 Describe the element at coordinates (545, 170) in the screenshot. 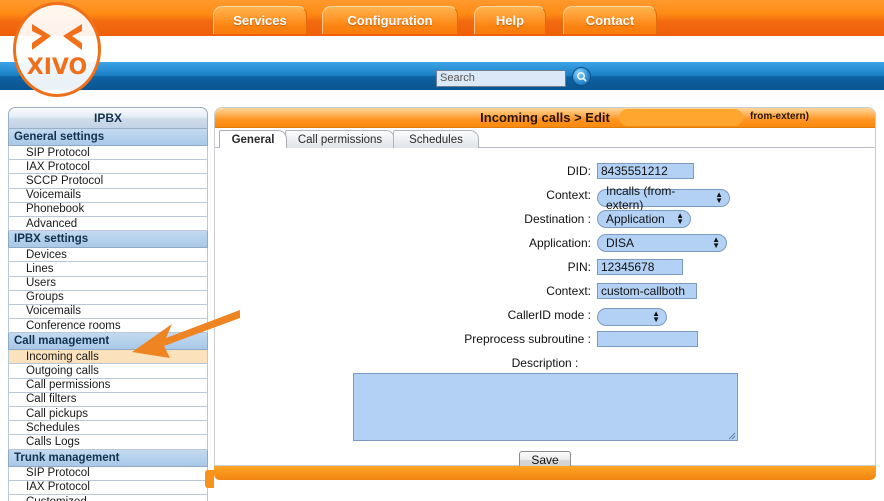

I see `form-row: DID:` at that location.